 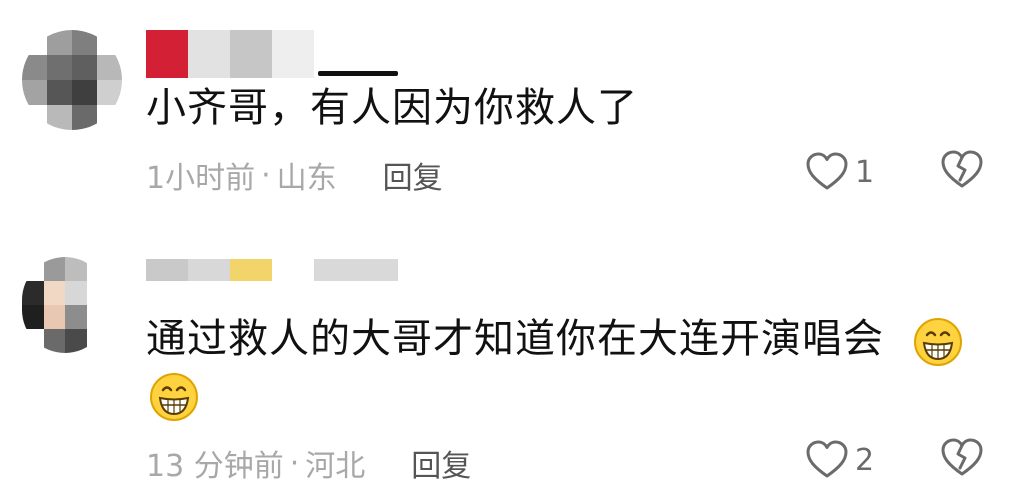 I want to click on comment-meta: 13 分钟前 · 河北 回复, so click(x=308, y=463).